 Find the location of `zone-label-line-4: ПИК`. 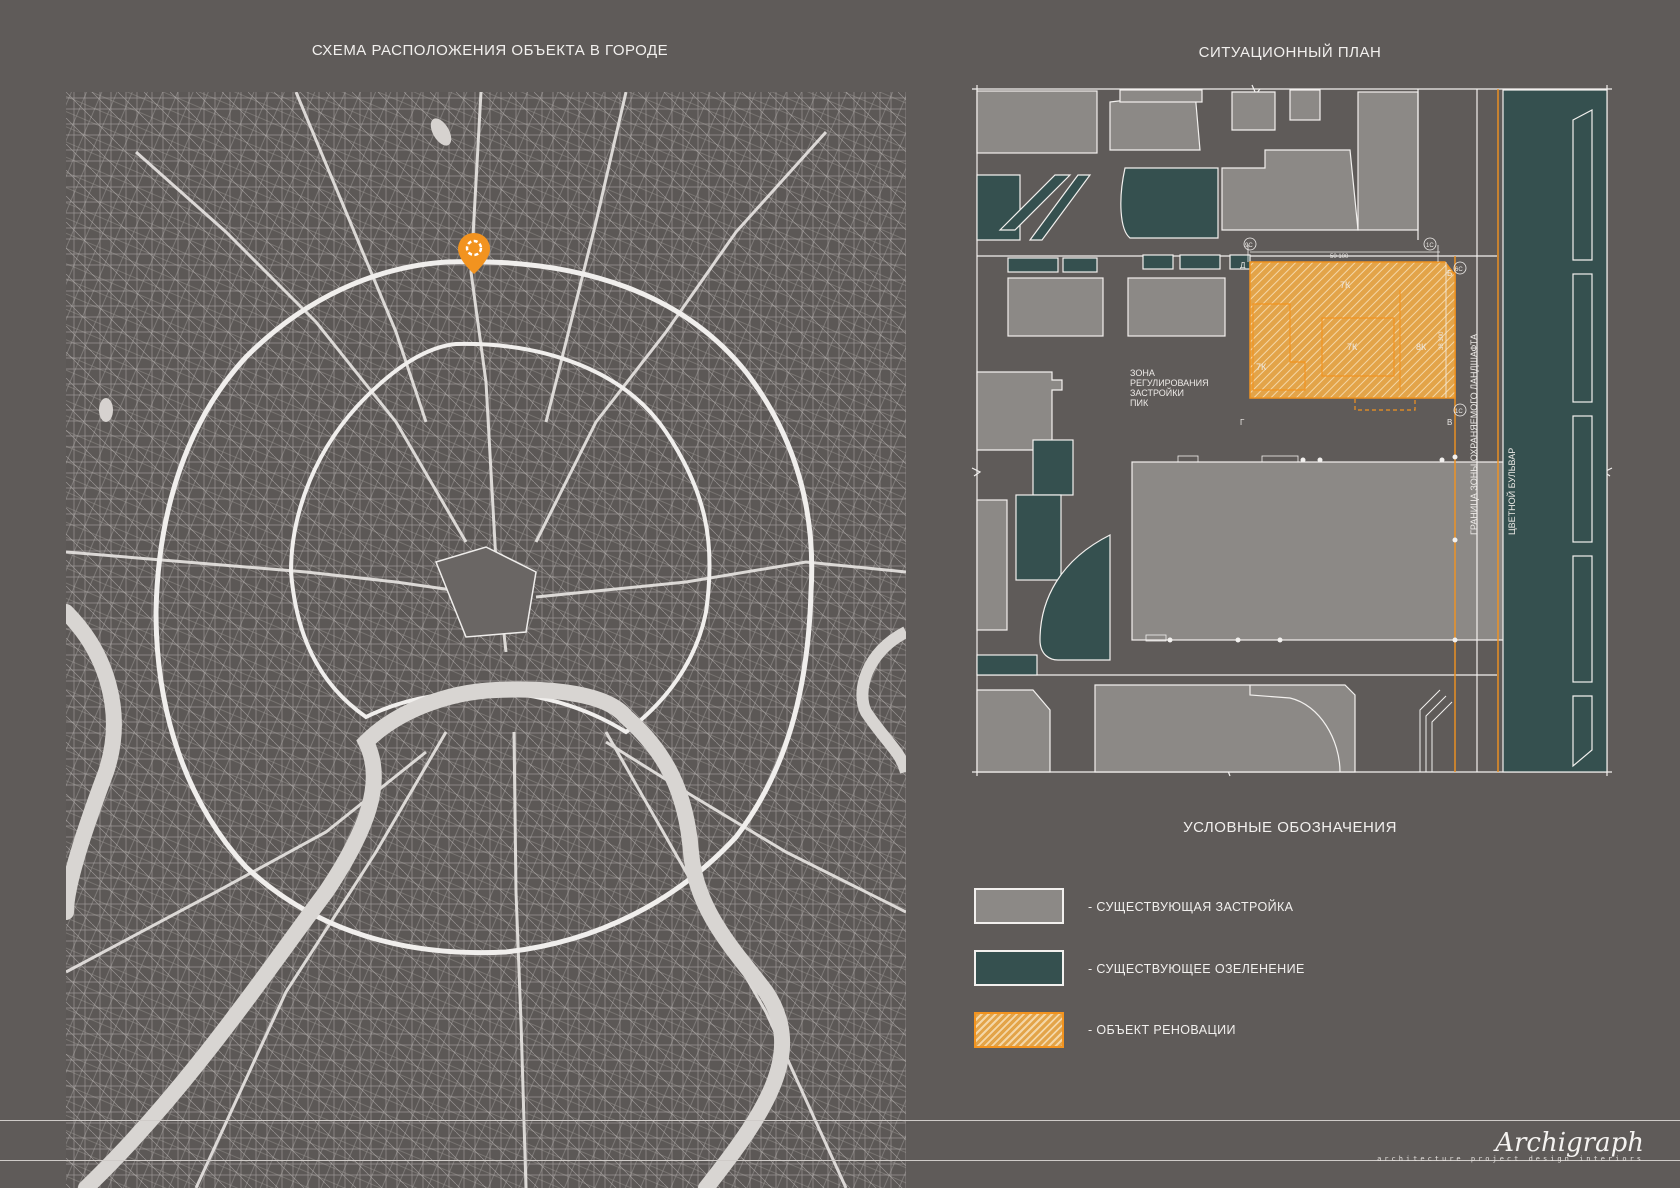

zone-label-line-4: ПИК is located at coordinates (1139, 403).